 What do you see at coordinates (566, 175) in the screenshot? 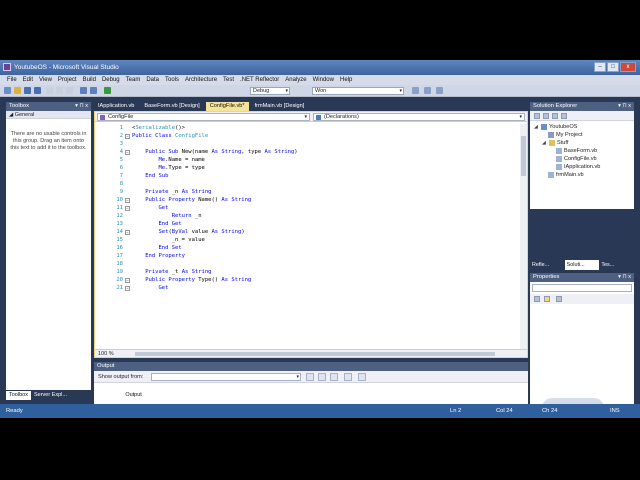
I see `tree-node-frmmain: frmMain.vb` at bounding box center [566, 175].